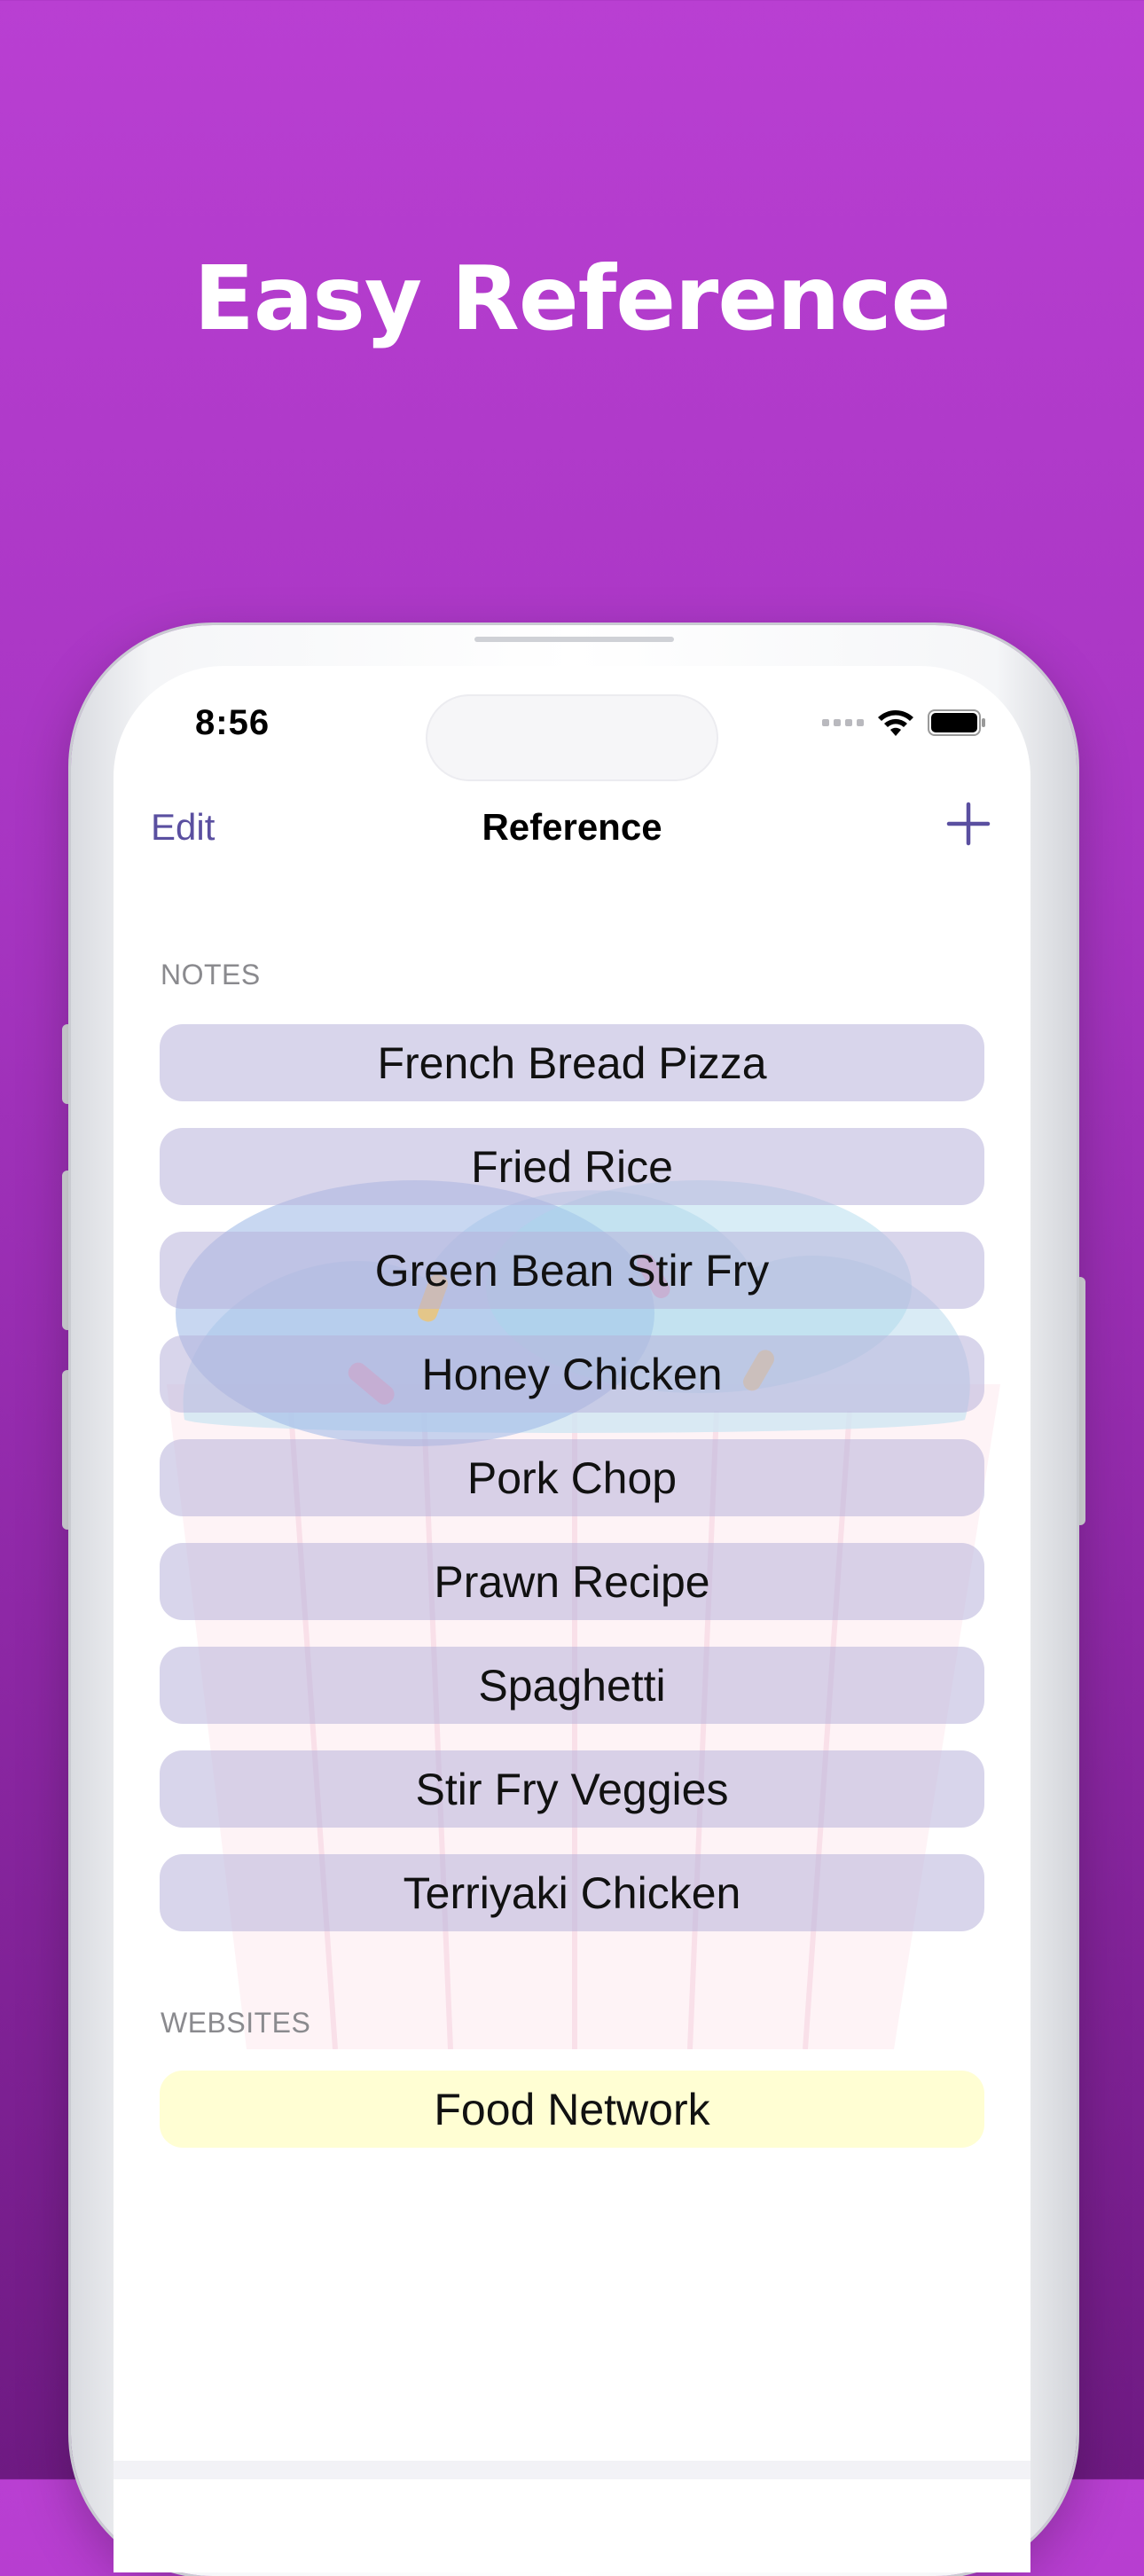  What do you see at coordinates (843, 722) in the screenshot?
I see `cellular-signal-icon` at bounding box center [843, 722].